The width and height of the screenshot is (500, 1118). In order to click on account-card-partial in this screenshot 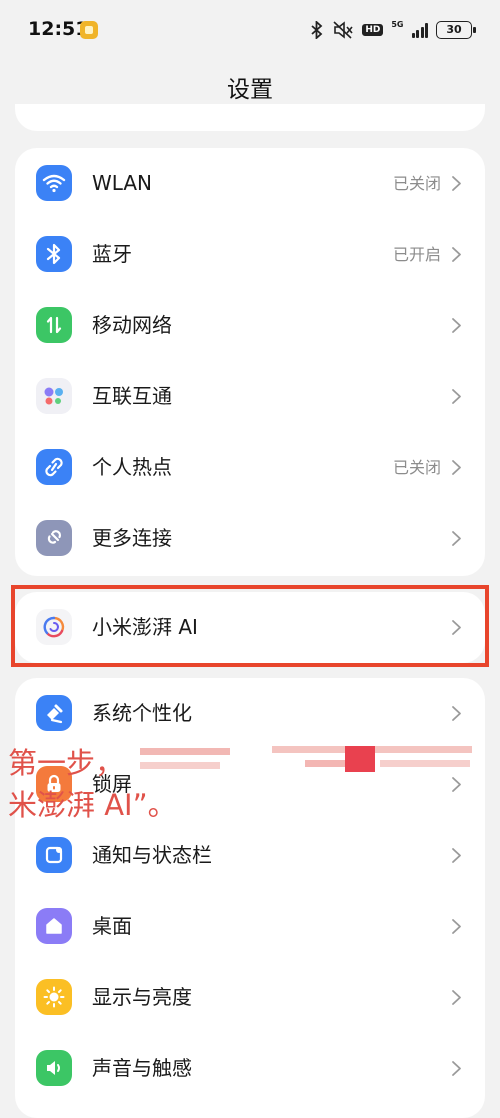, I will do `click(250, 117)`.